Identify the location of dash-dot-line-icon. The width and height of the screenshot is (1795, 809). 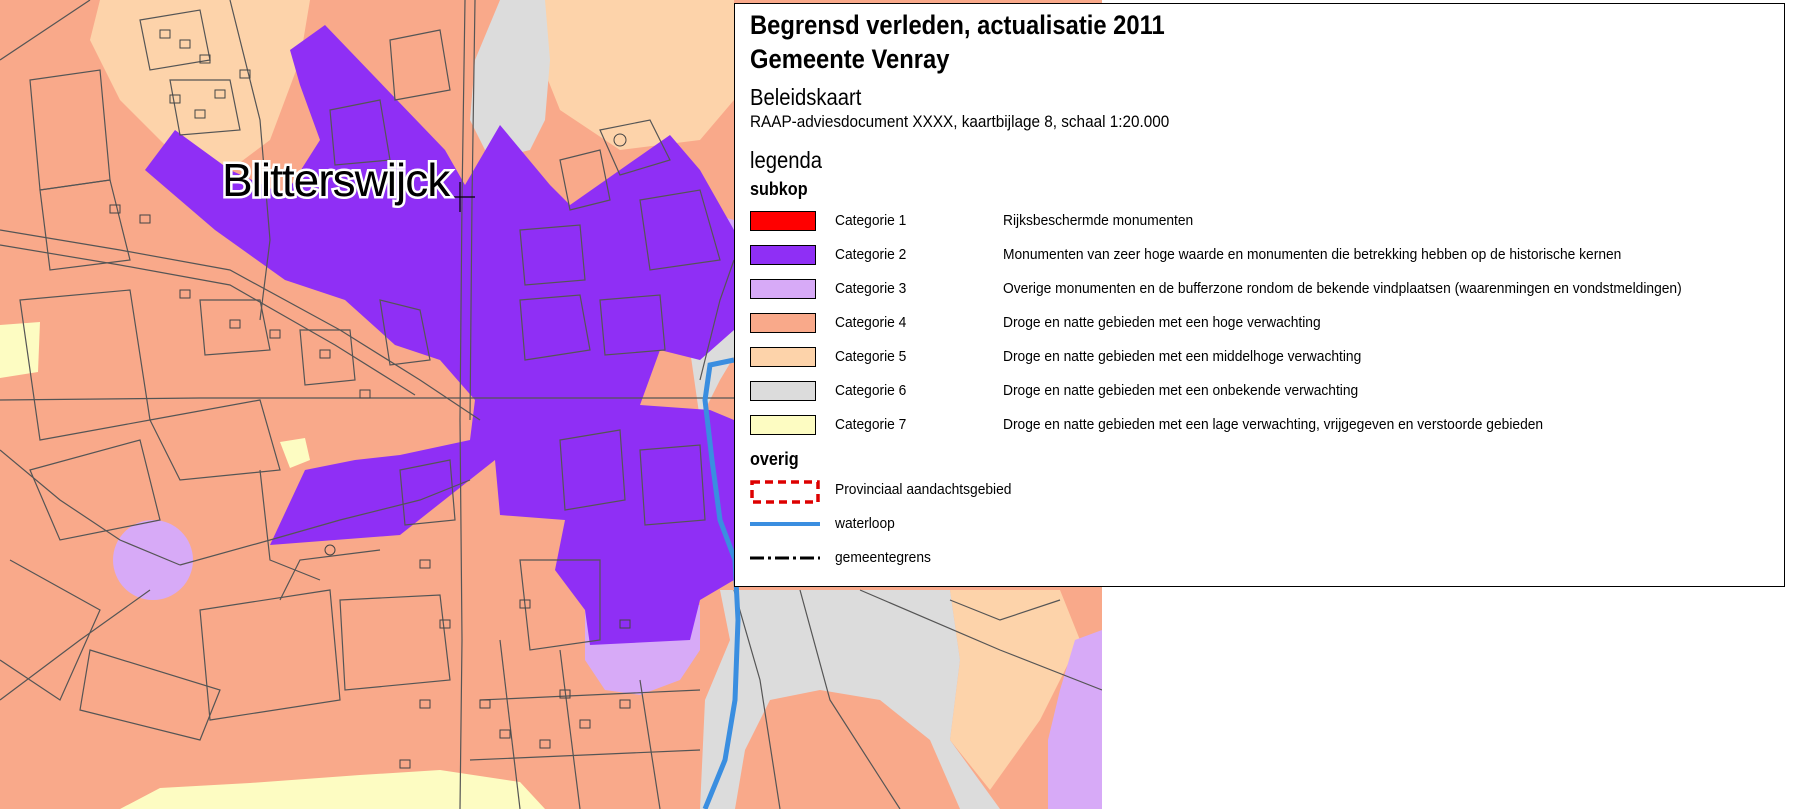
(785, 558).